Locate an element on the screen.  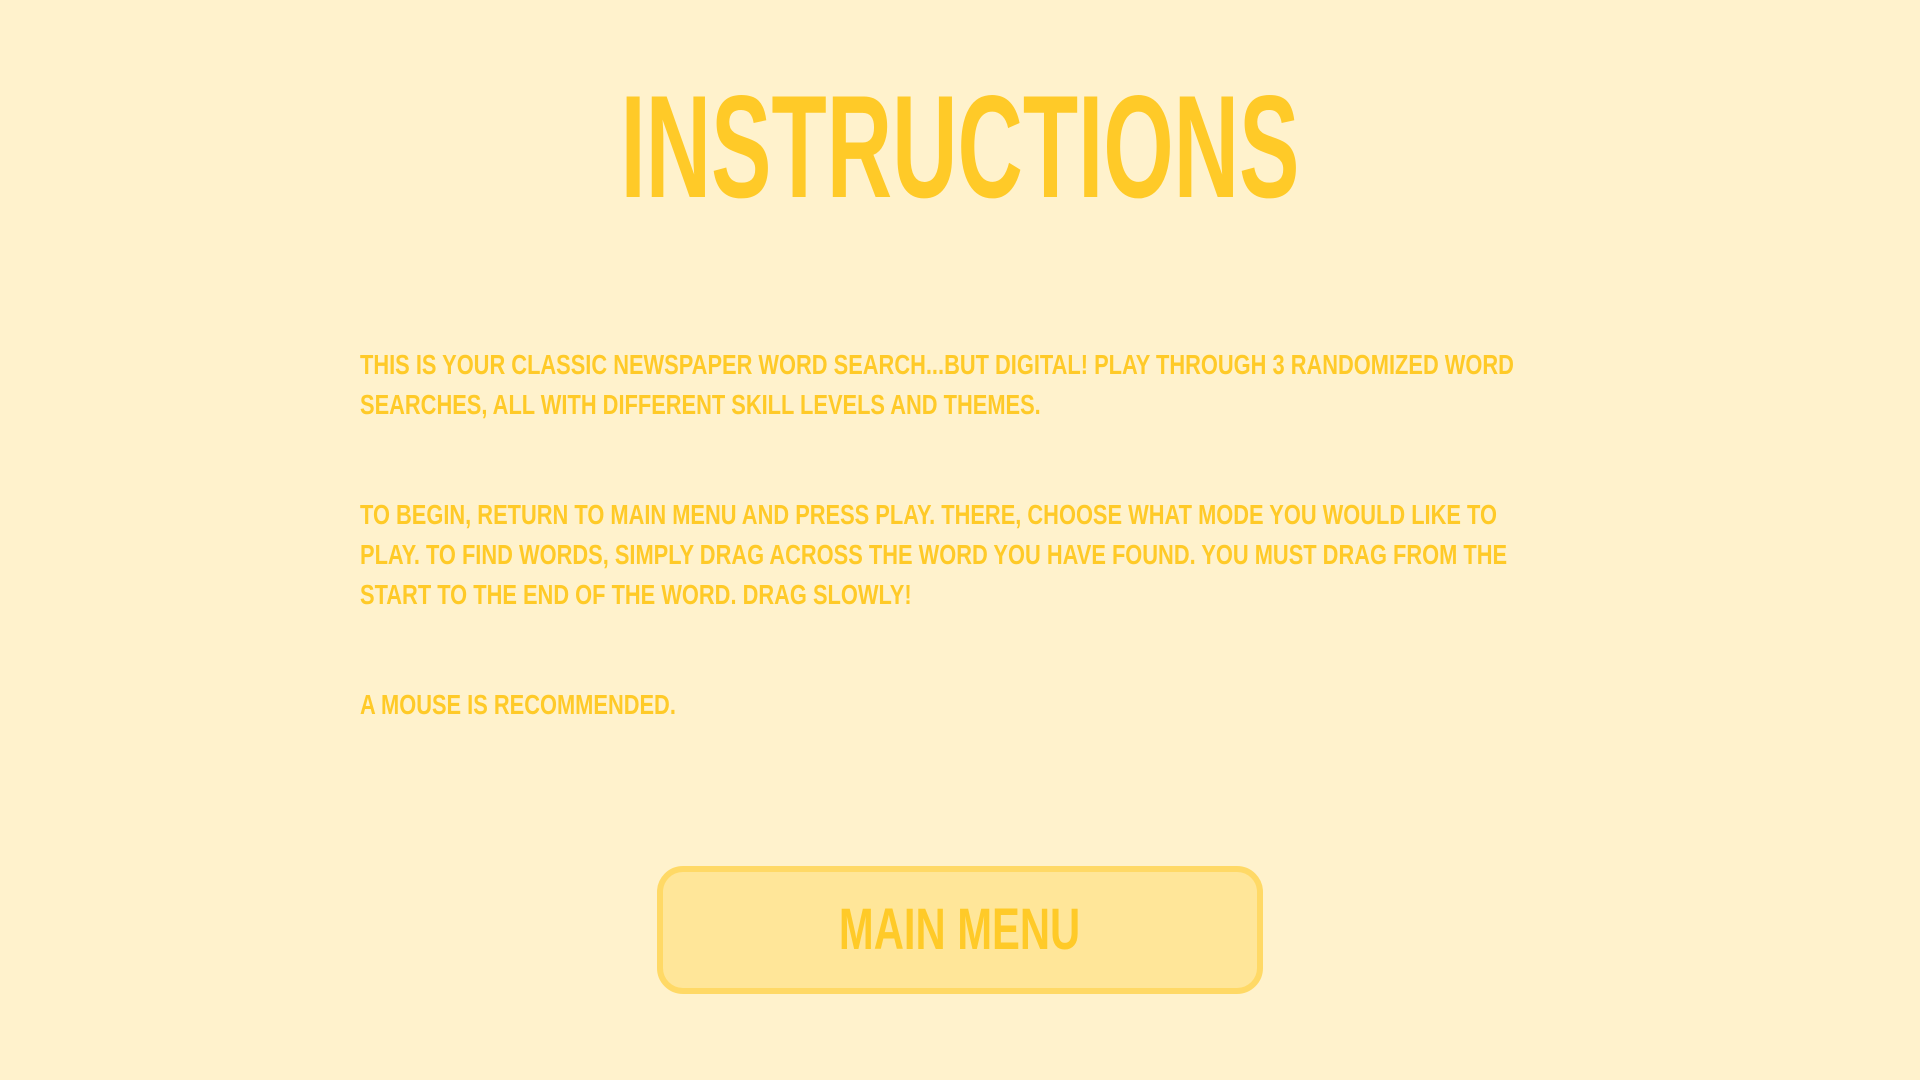
main-menu-button: Main Menu is located at coordinates (960, 930).